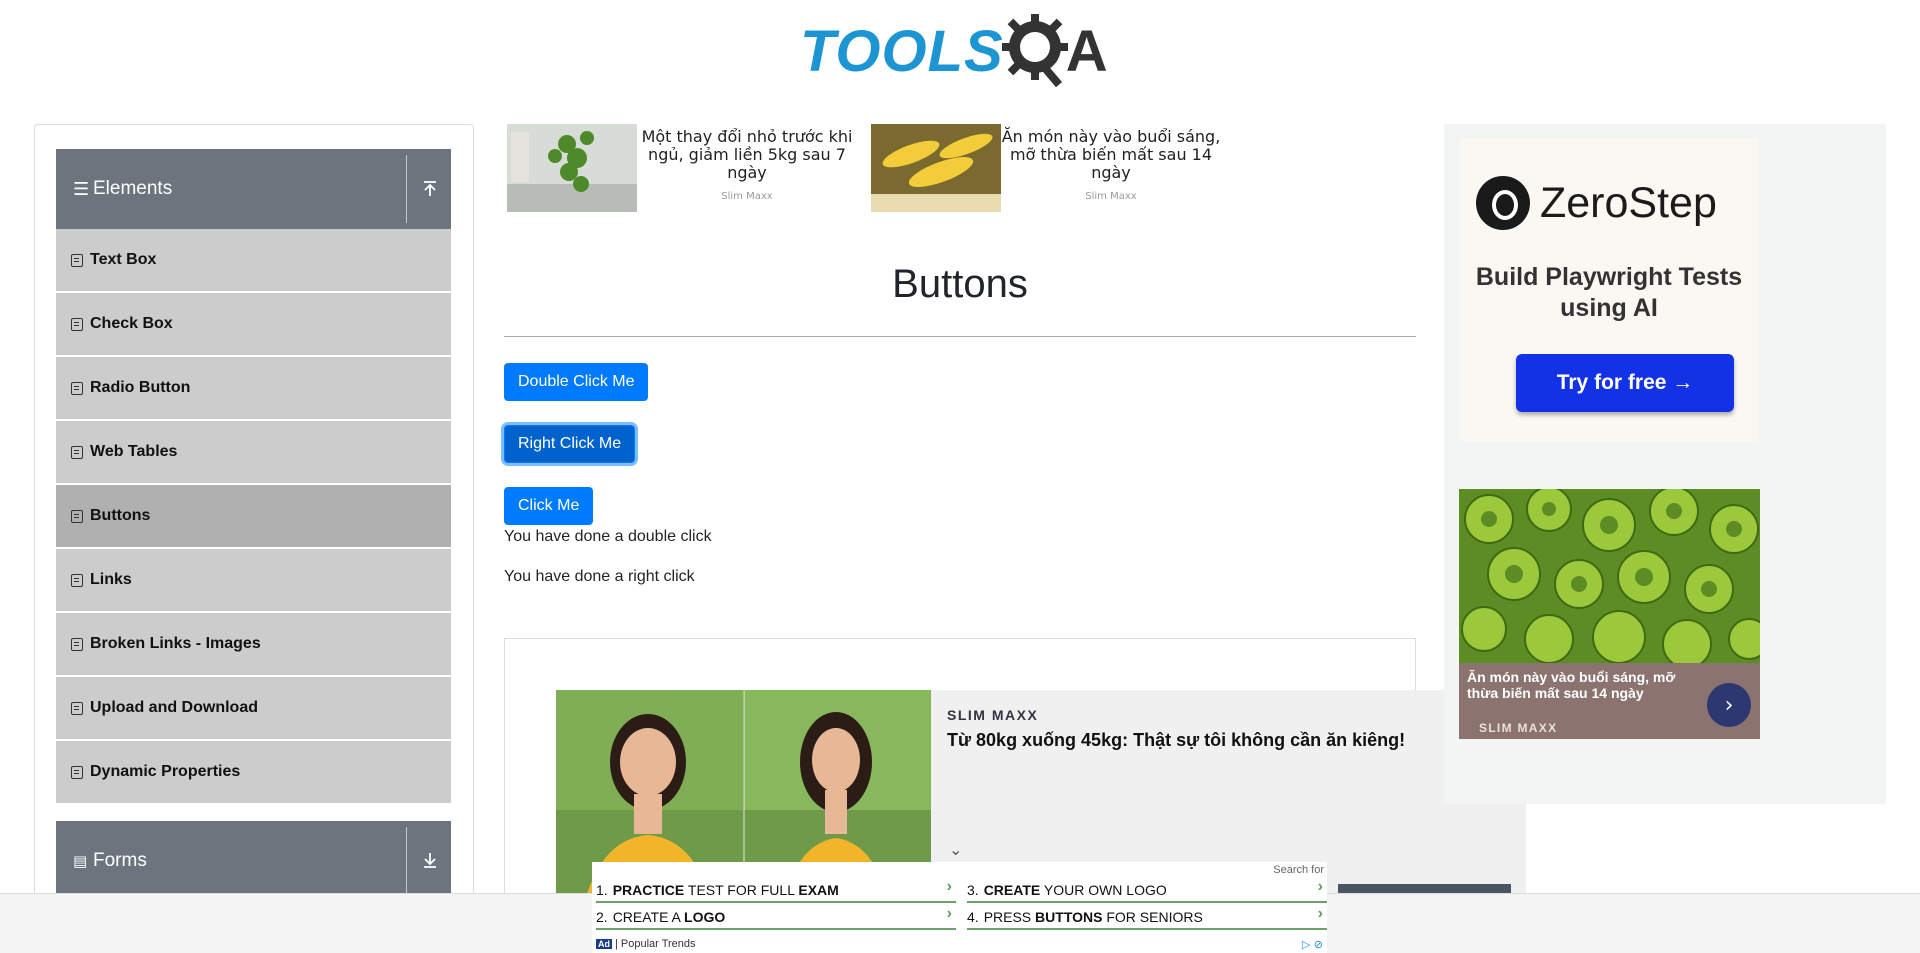 The height and width of the screenshot is (953, 1920). I want to click on logo-text: TOOLS, so click(902, 51).